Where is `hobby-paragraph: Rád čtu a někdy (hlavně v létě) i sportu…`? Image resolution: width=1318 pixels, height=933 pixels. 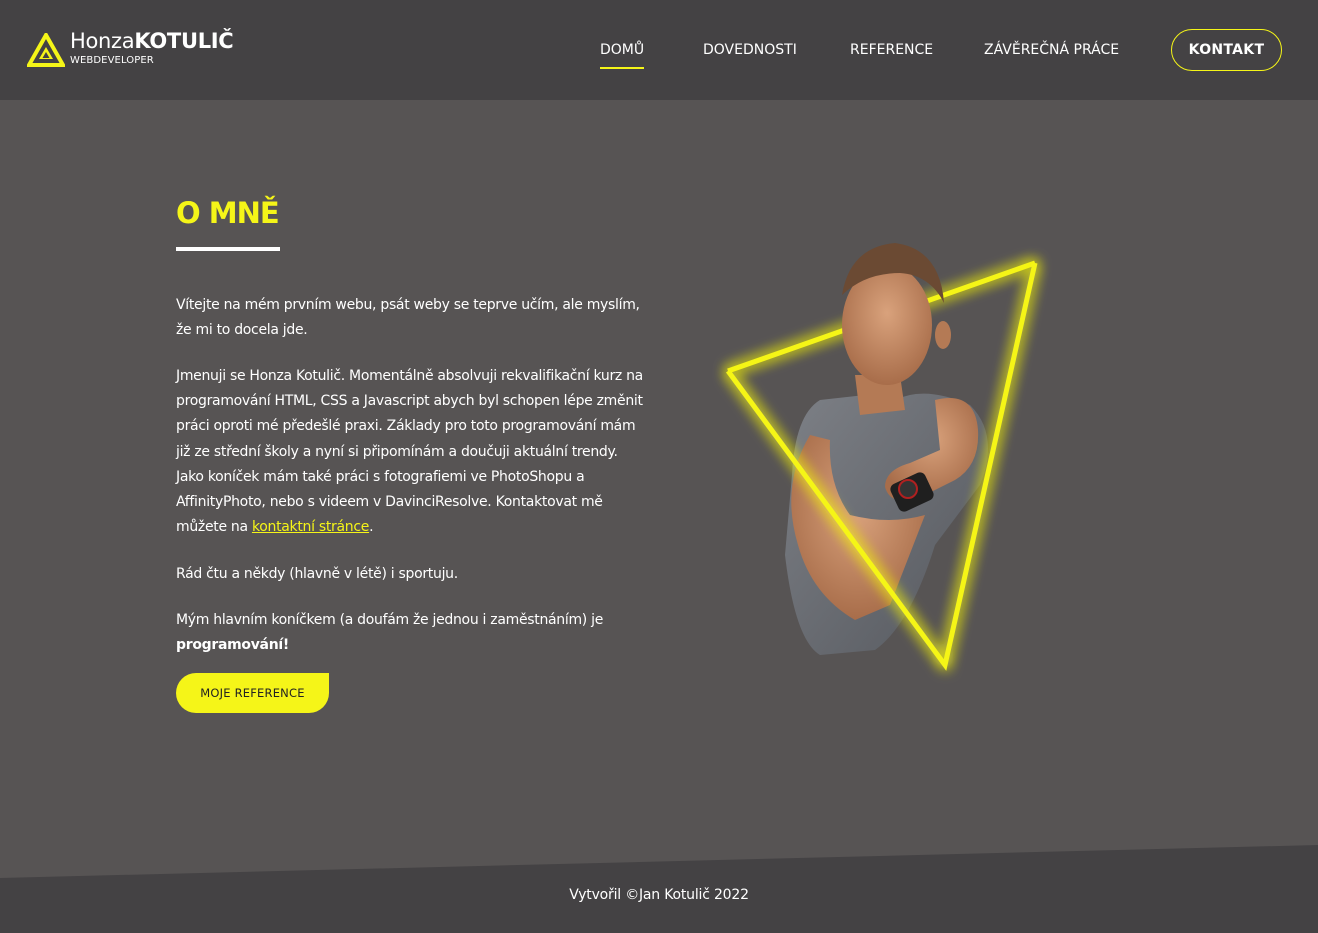 hobby-paragraph: Rád čtu a někdy (hlavně v létě) i sportu… is located at coordinates (317, 574).